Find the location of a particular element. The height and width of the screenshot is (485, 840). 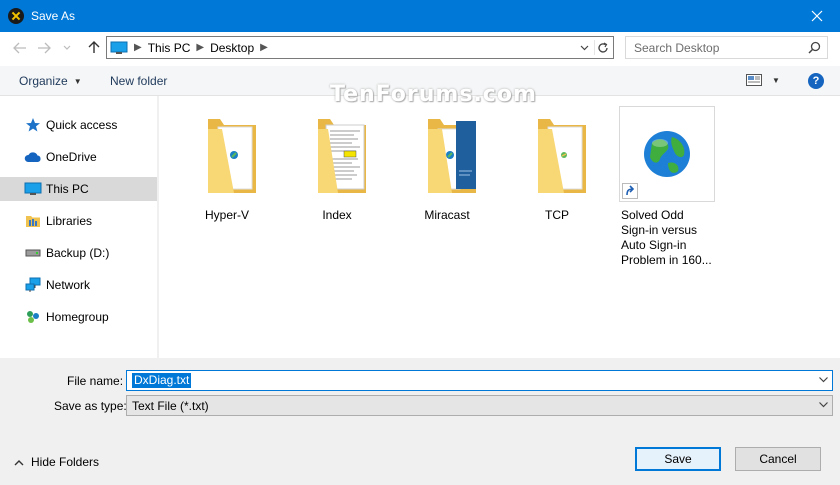

nav-item-quick-access: Quick access is located at coordinates (78, 125).